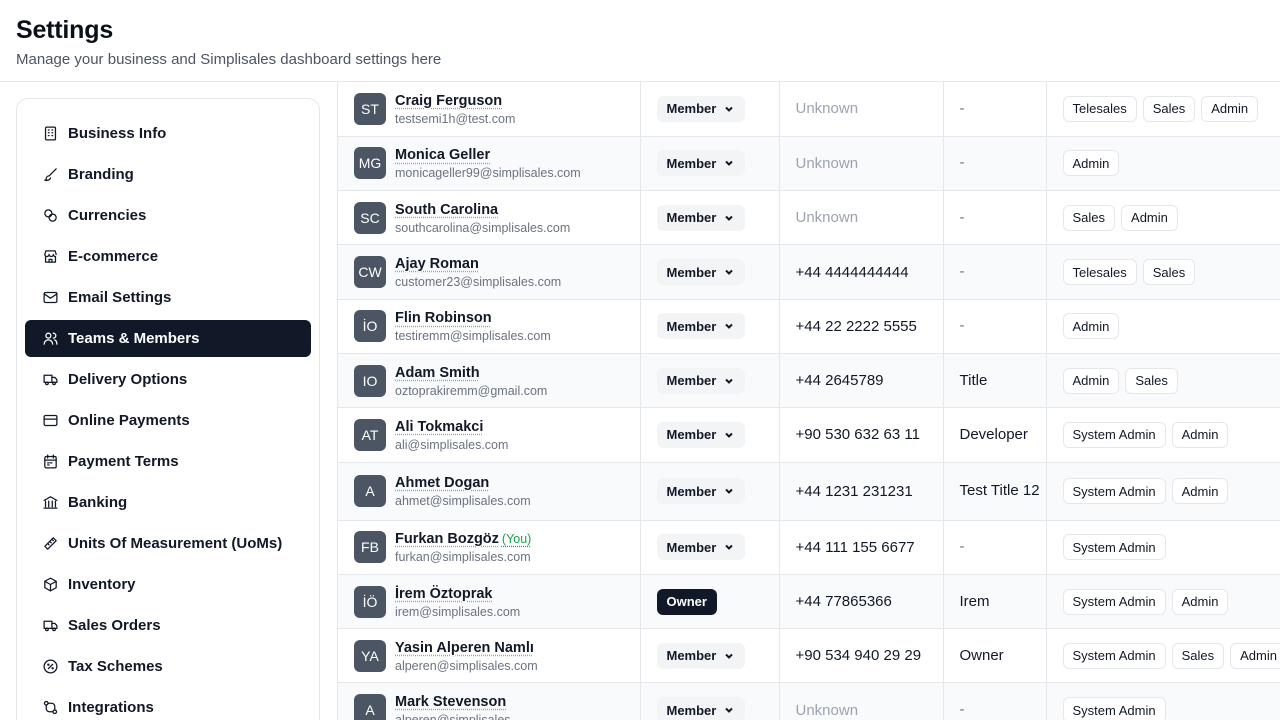  What do you see at coordinates (686, 601) in the screenshot?
I see `owner-badge: Owner` at bounding box center [686, 601].